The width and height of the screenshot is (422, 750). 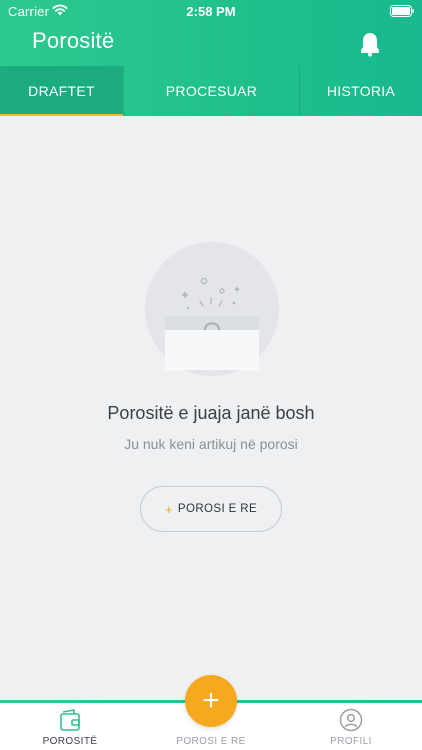 I want to click on tabbar-item-orders: POROSITË, so click(x=70, y=725).